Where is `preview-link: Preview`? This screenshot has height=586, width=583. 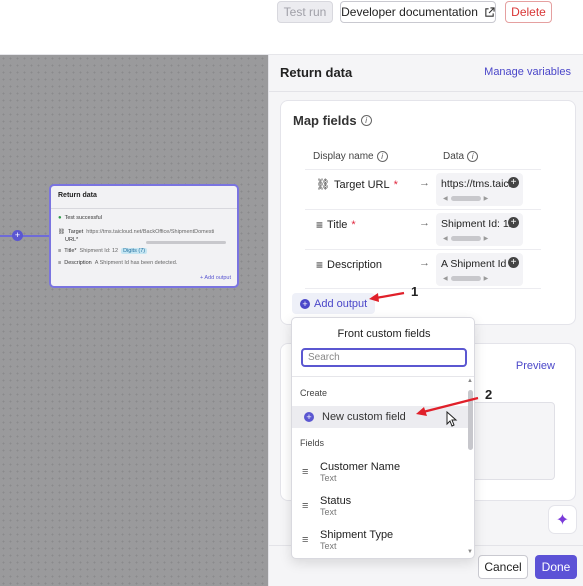 preview-link: Preview is located at coordinates (535, 366).